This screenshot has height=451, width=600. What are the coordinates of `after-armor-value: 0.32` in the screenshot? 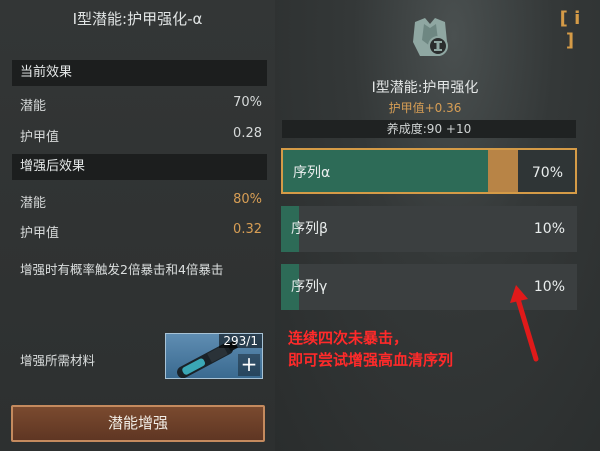 It's located at (247, 229).